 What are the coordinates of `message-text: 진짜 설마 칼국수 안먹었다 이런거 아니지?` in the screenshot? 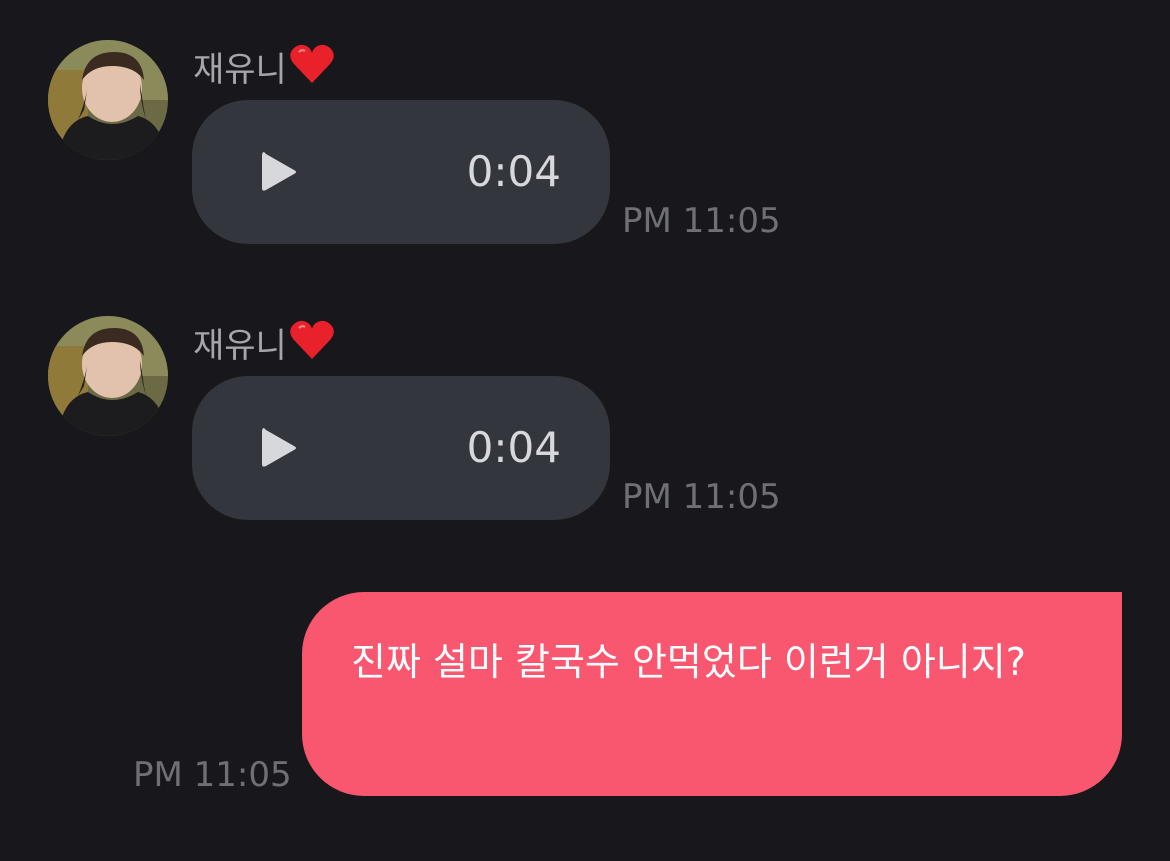 It's located at (688, 662).